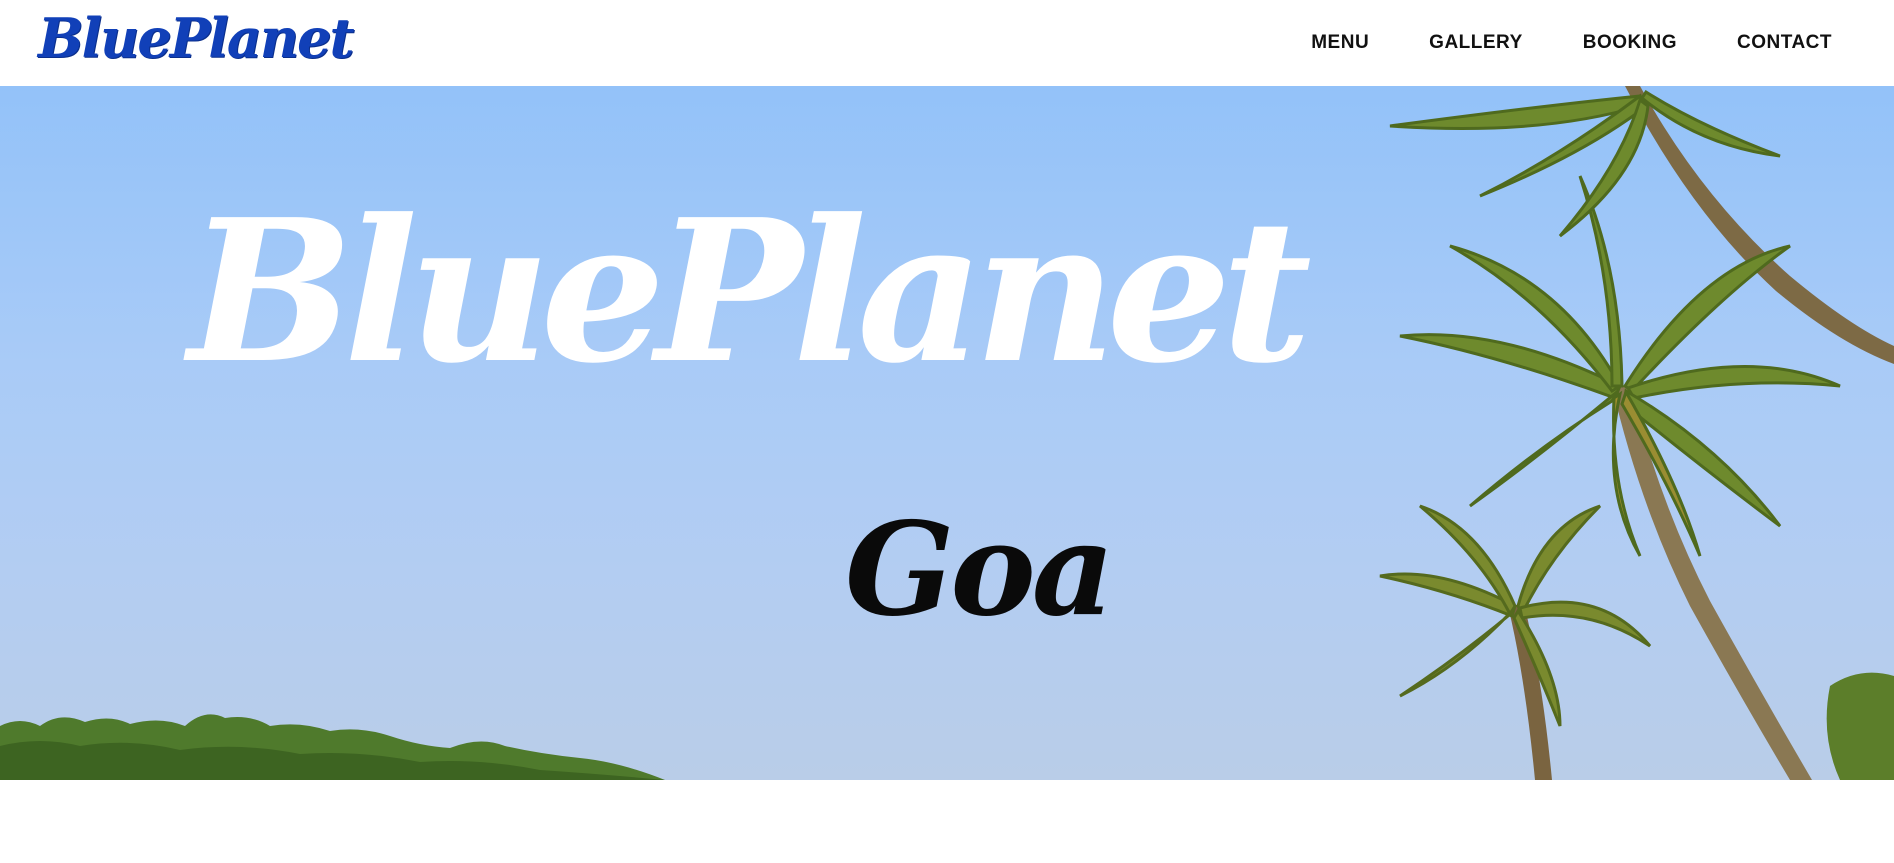 The height and width of the screenshot is (863, 1894). What do you see at coordinates (1571, 43) in the screenshot?
I see `main-nav: MENU GALLERY BOOKING CONTACT` at bounding box center [1571, 43].